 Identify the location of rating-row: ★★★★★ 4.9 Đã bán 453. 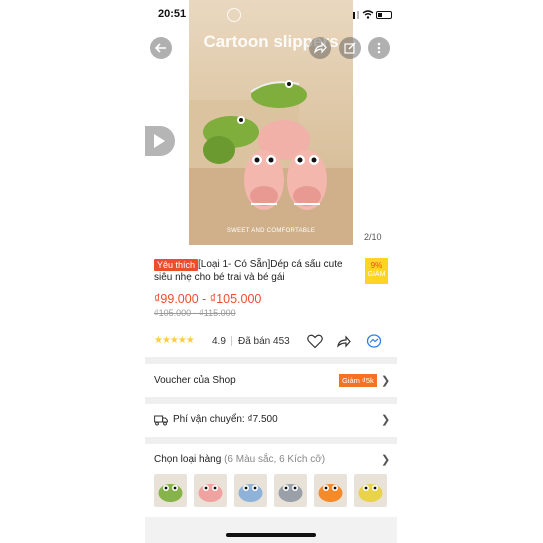
(274, 341).